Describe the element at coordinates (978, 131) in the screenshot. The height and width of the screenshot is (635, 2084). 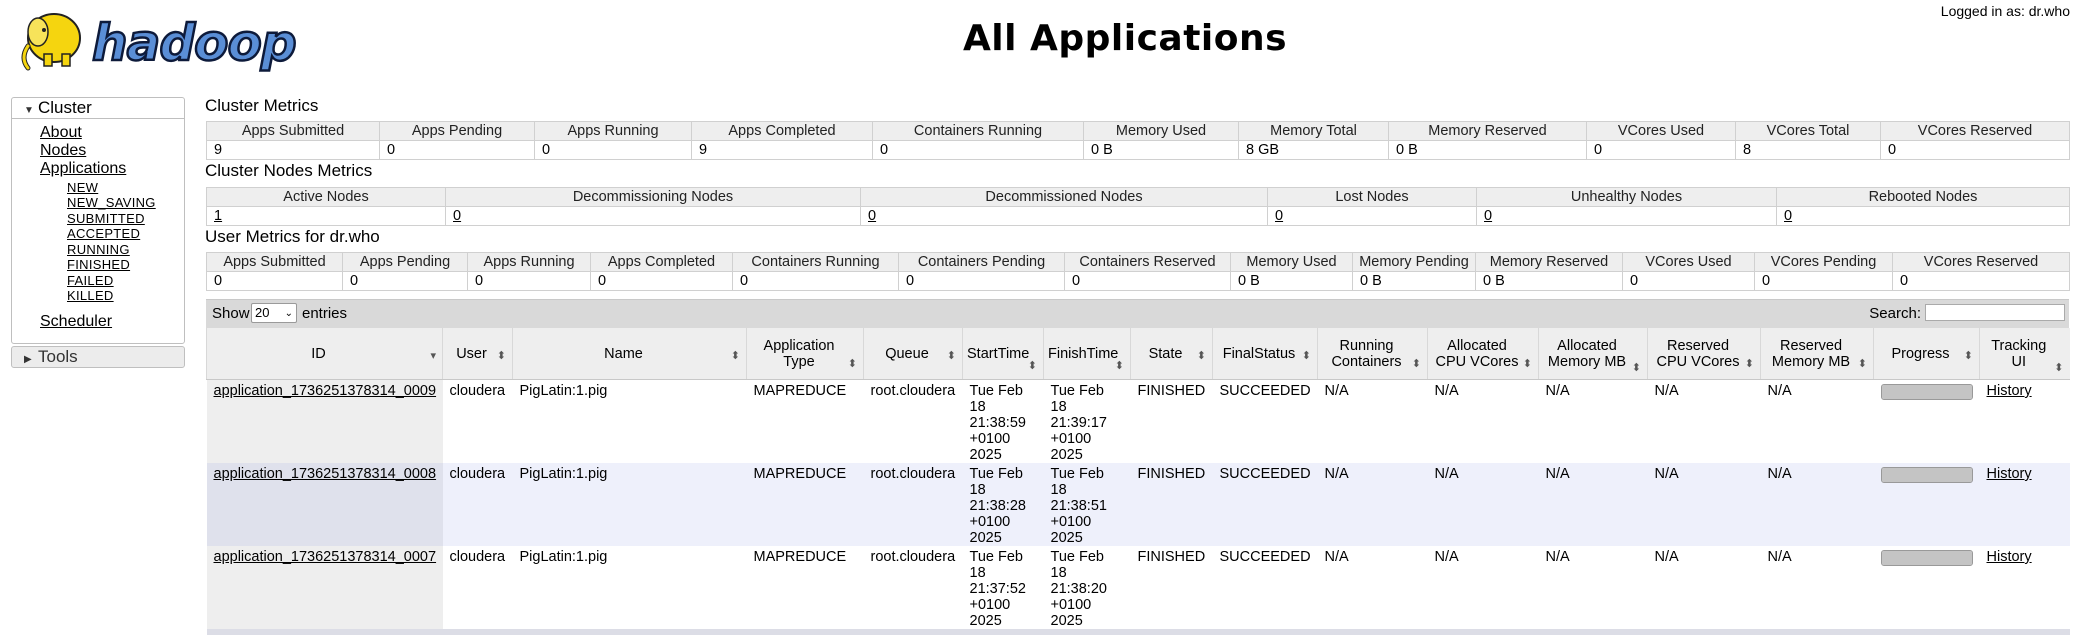
I see `metric-header: Containers Running` at that location.